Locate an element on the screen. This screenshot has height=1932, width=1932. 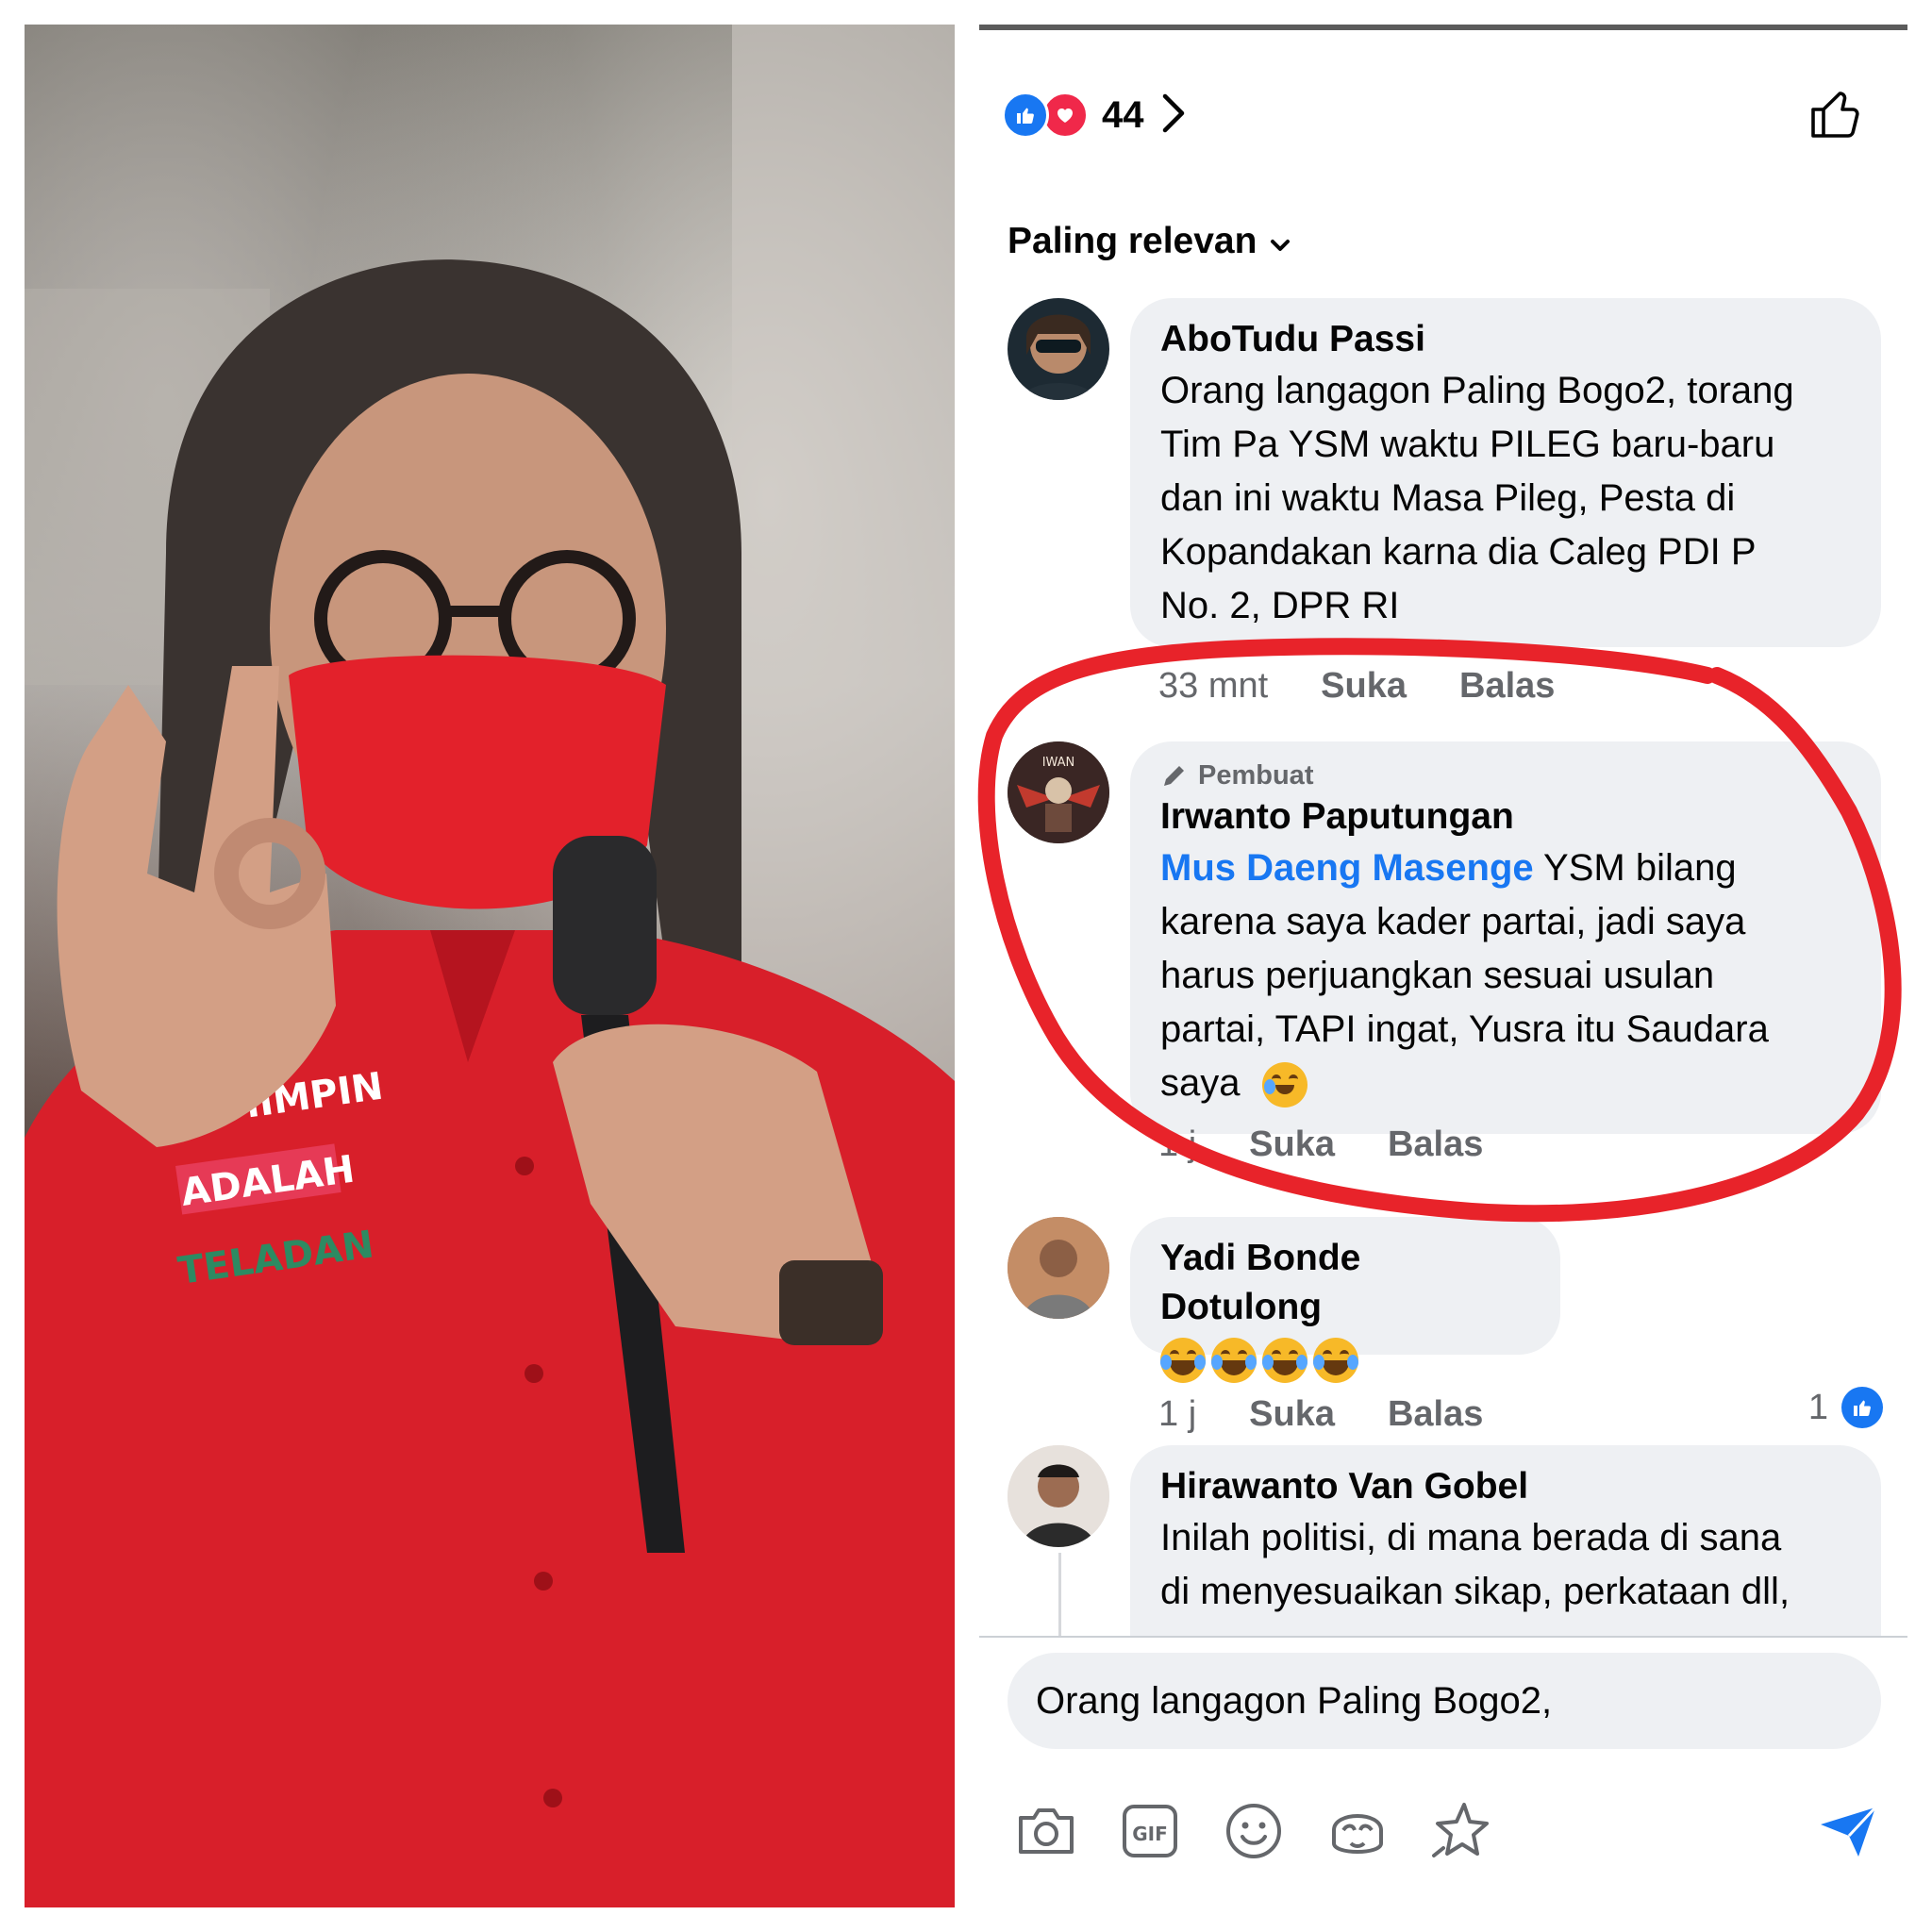
comment-line: Kopandakan karna dia Caleg PDI P is located at coordinates (1459, 552).